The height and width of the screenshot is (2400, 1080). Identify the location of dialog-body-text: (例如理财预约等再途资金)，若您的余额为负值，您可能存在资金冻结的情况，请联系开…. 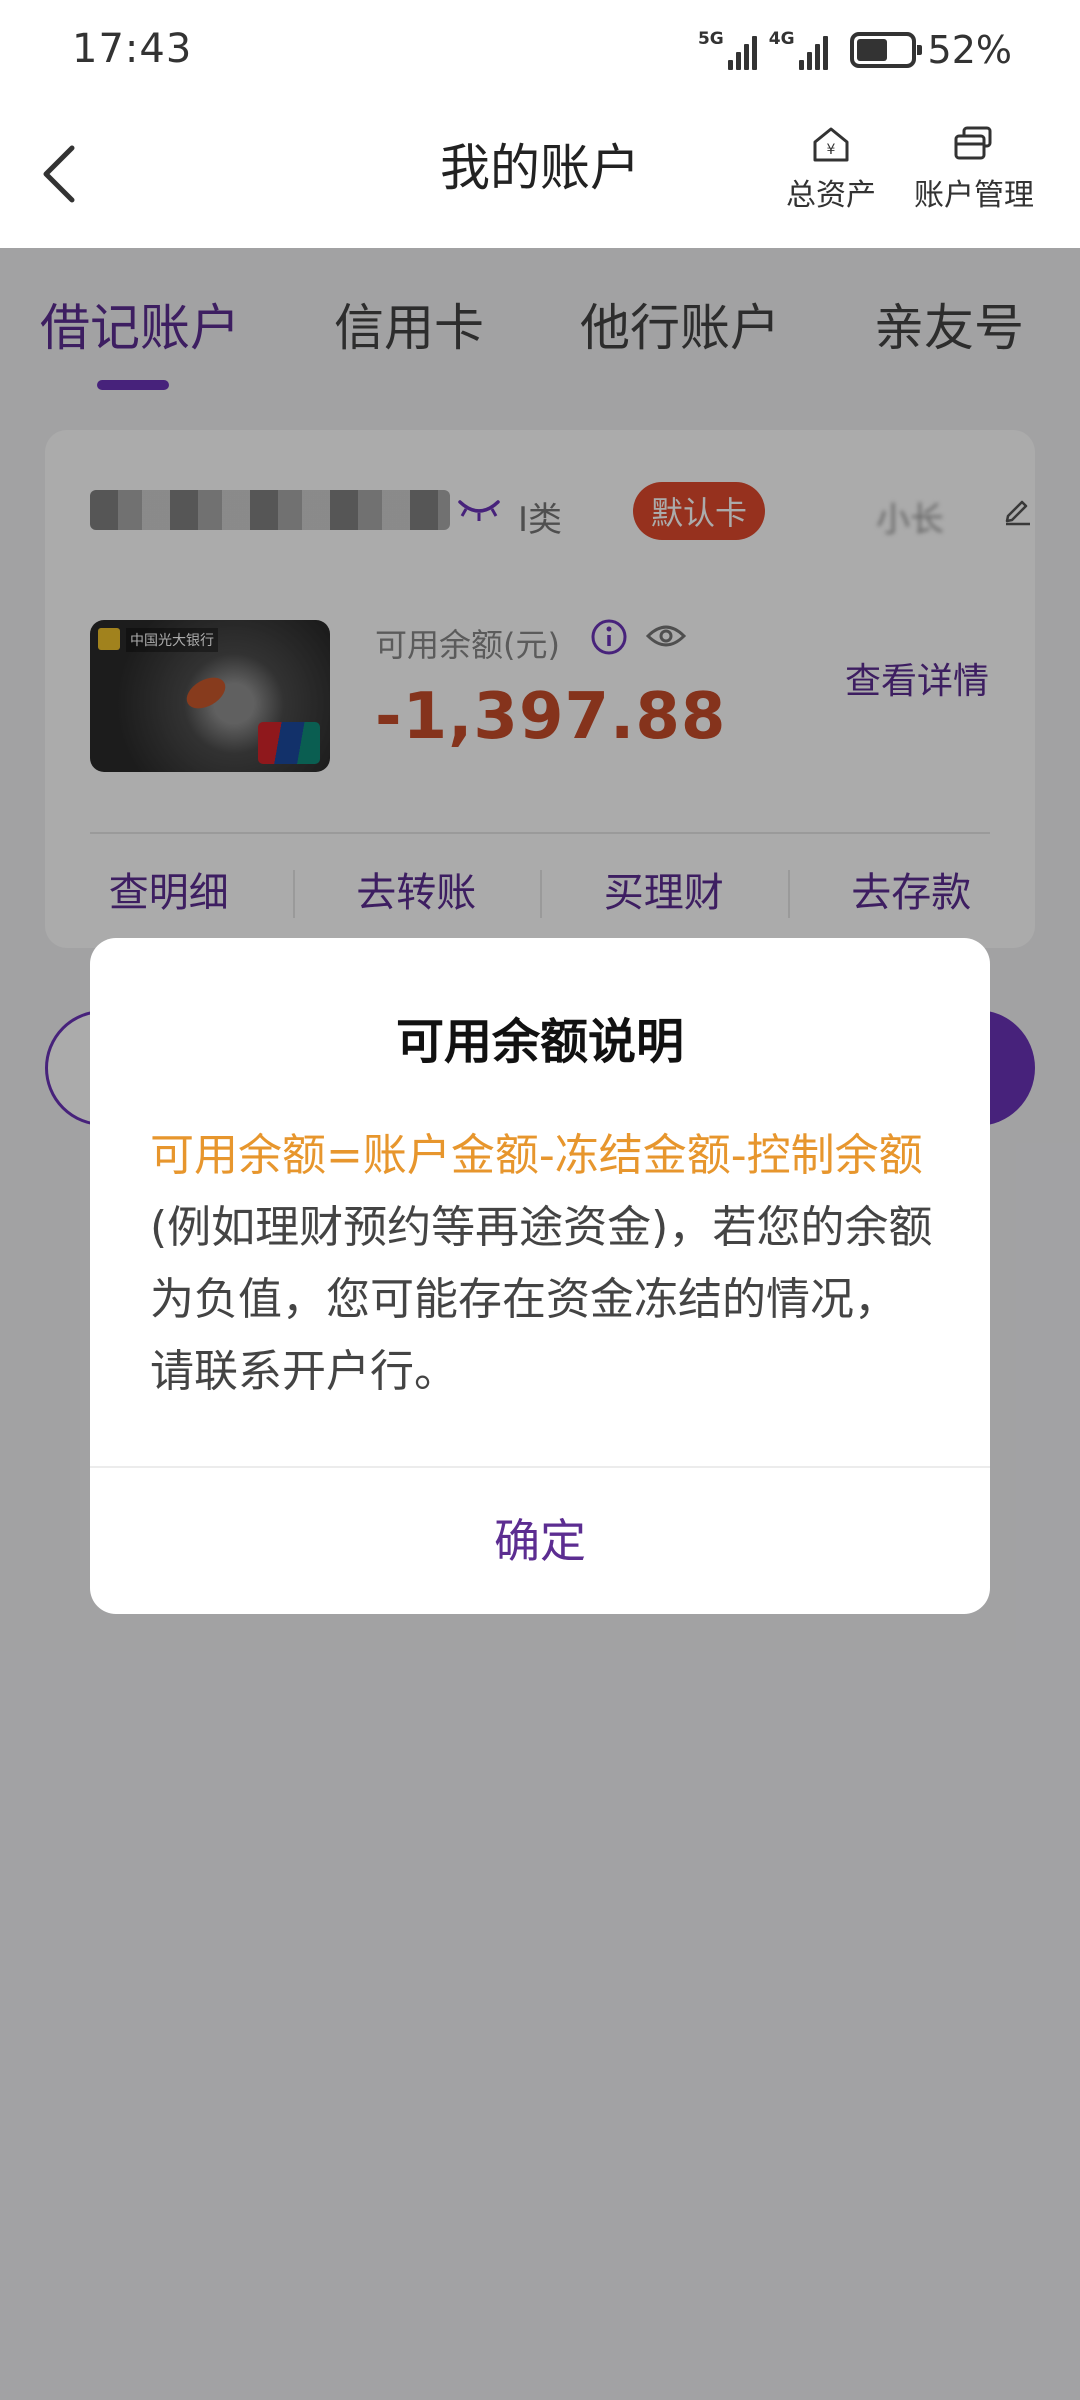
(541, 1299).